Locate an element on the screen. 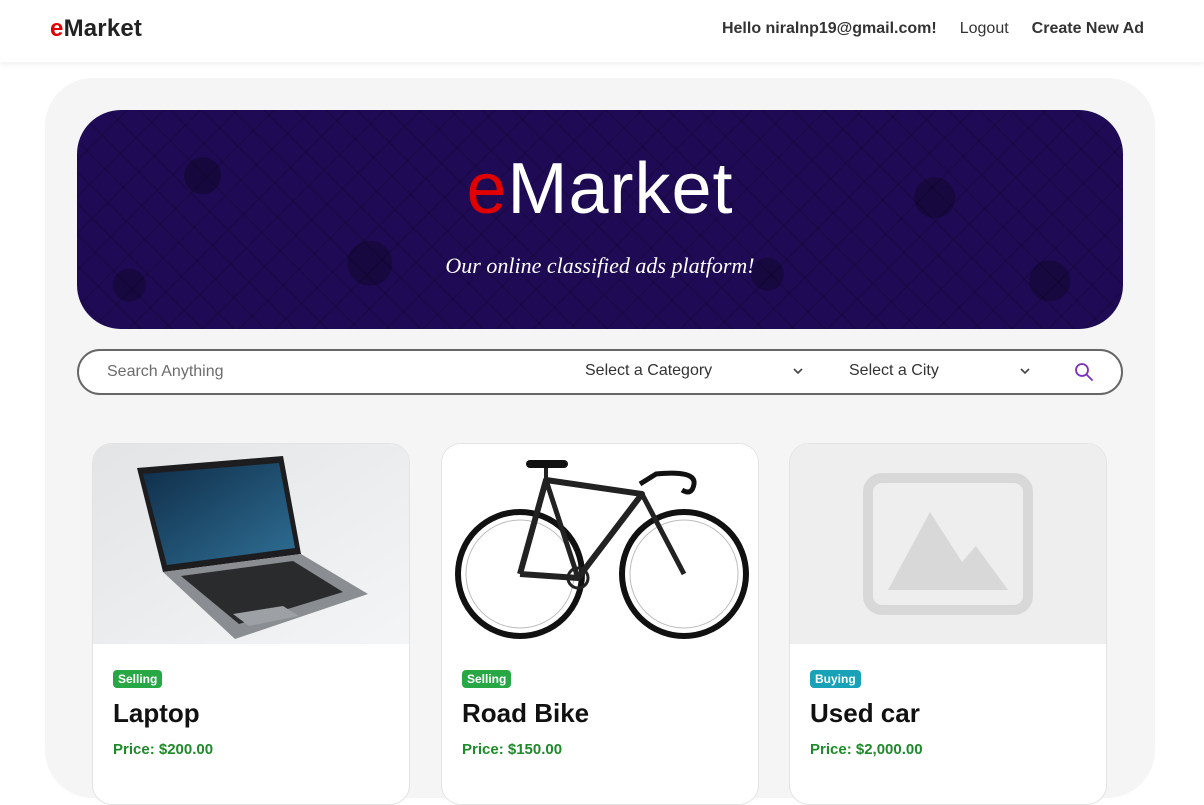 The image size is (1204, 805). category-select: Select a Category is located at coordinates (695, 371).